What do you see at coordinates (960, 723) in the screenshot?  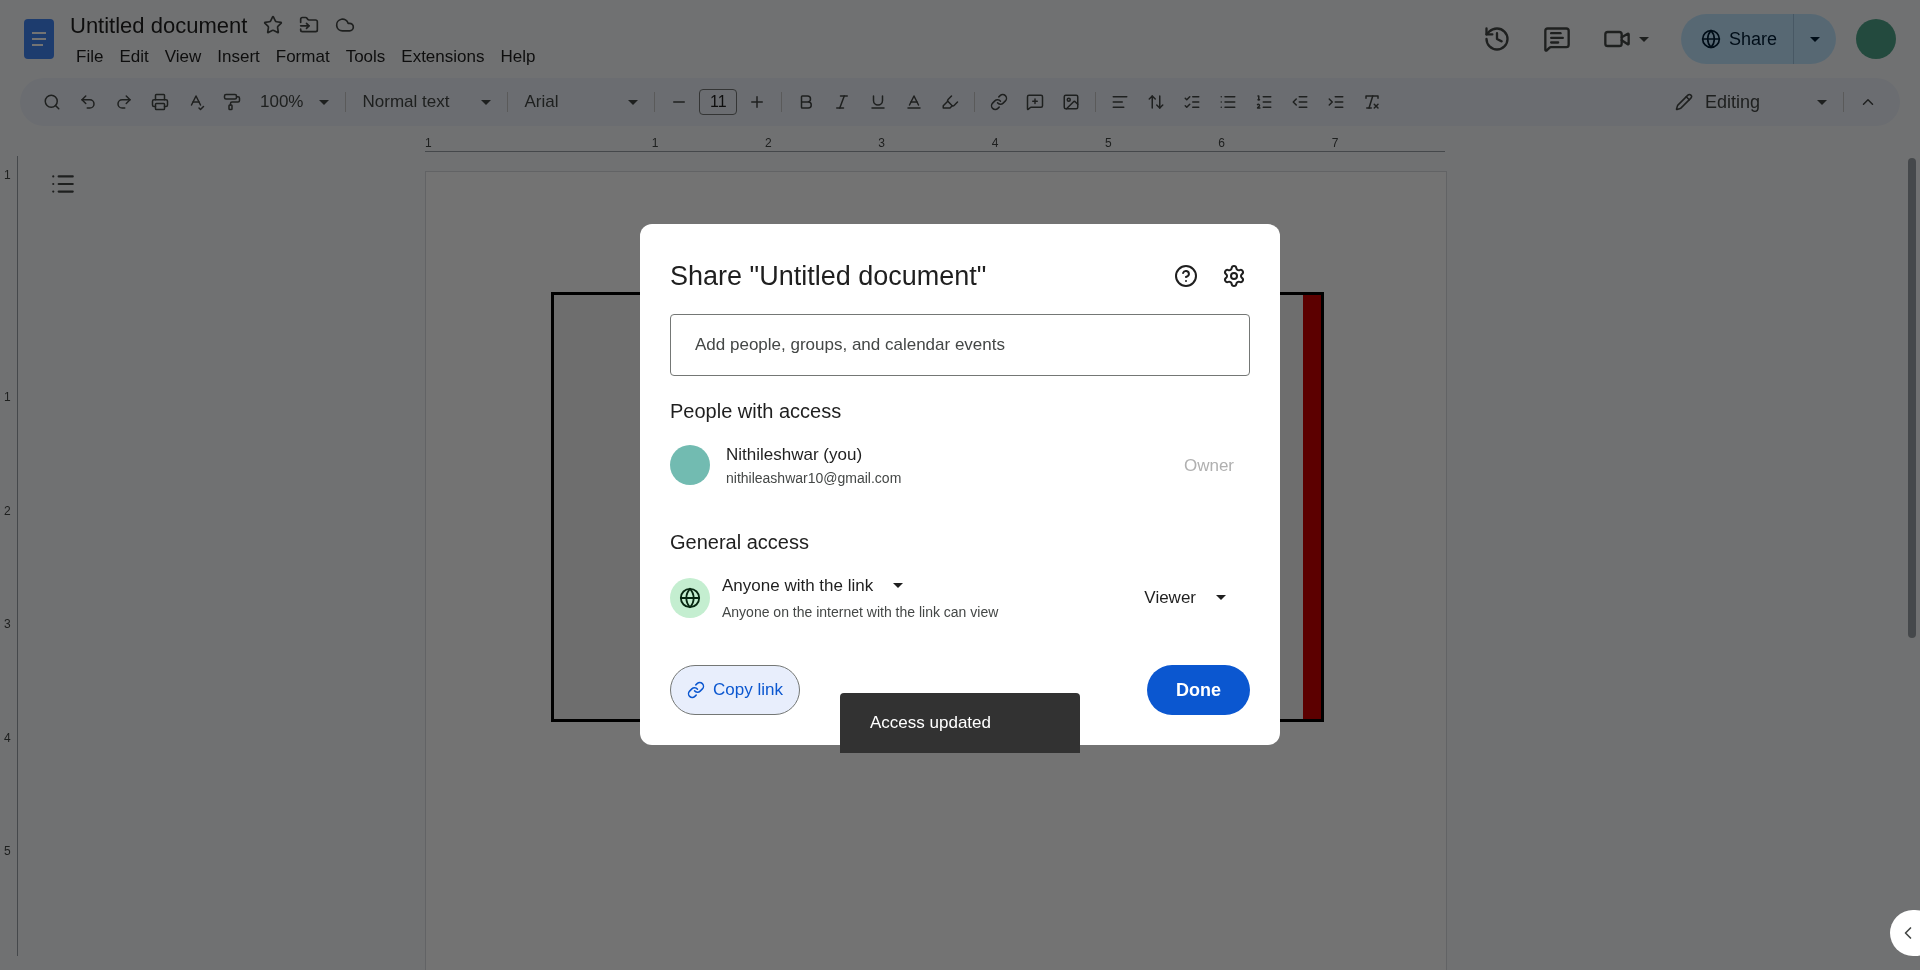 I see `toast: Access updated` at bounding box center [960, 723].